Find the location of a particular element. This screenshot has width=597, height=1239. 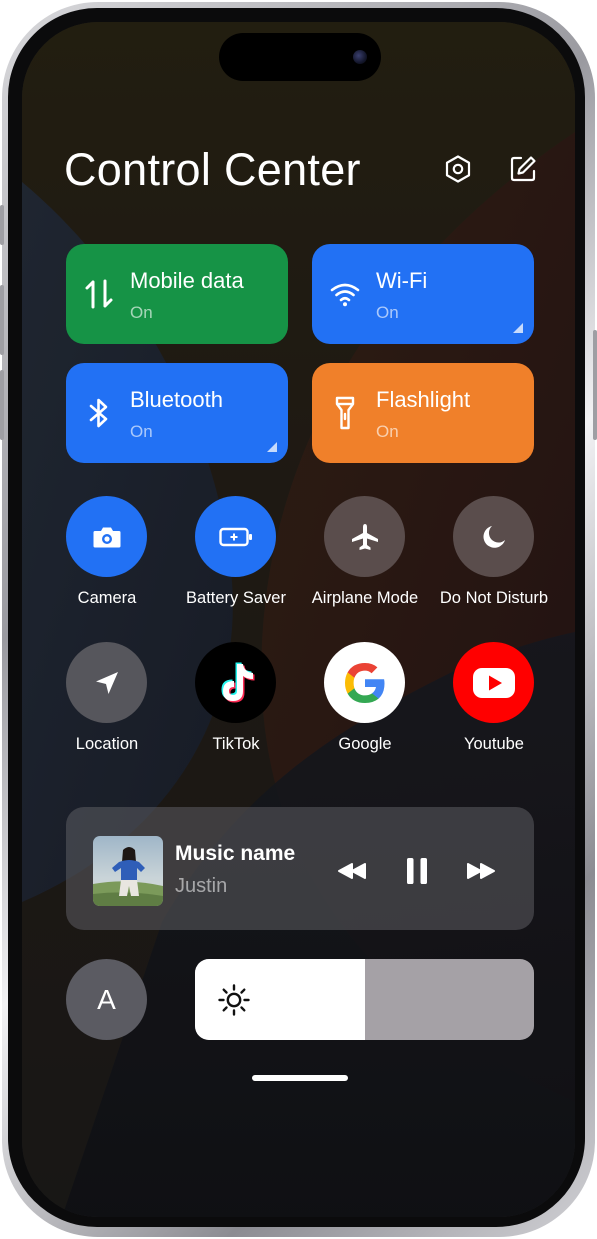

location-label: Location is located at coordinates (107, 744).